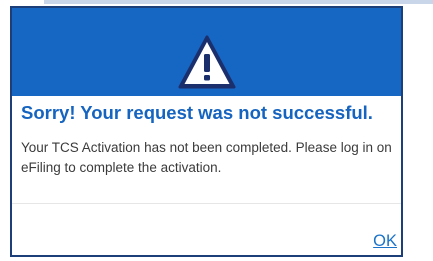  Describe the element at coordinates (207, 62) in the screenshot. I see `warning-triangle-icon` at that location.